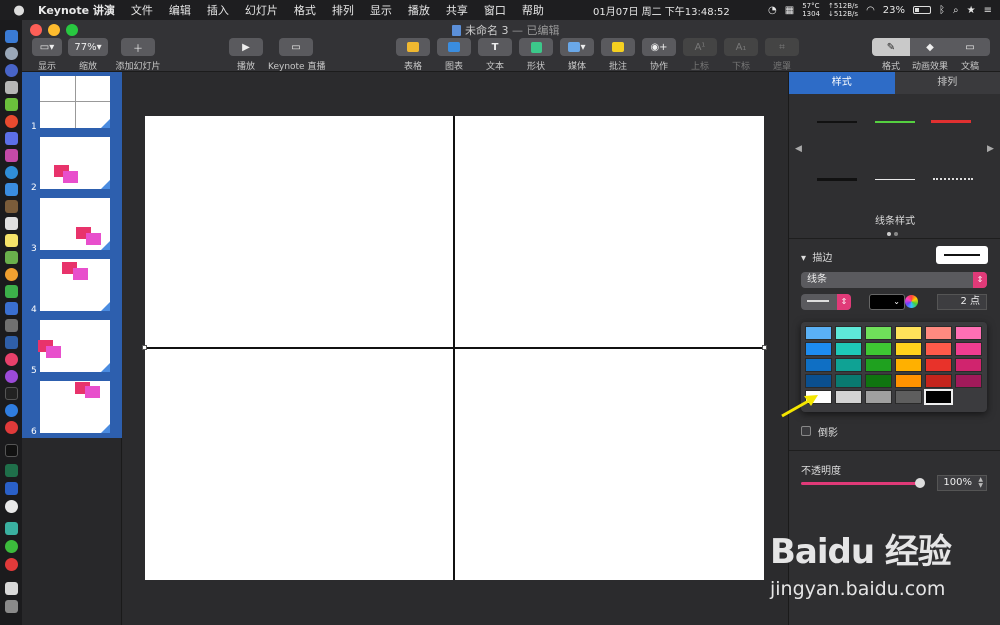  Describe the element at coordinates (246, 55) in the screenshot. I see `play-button: ▶ 播放` at that location.